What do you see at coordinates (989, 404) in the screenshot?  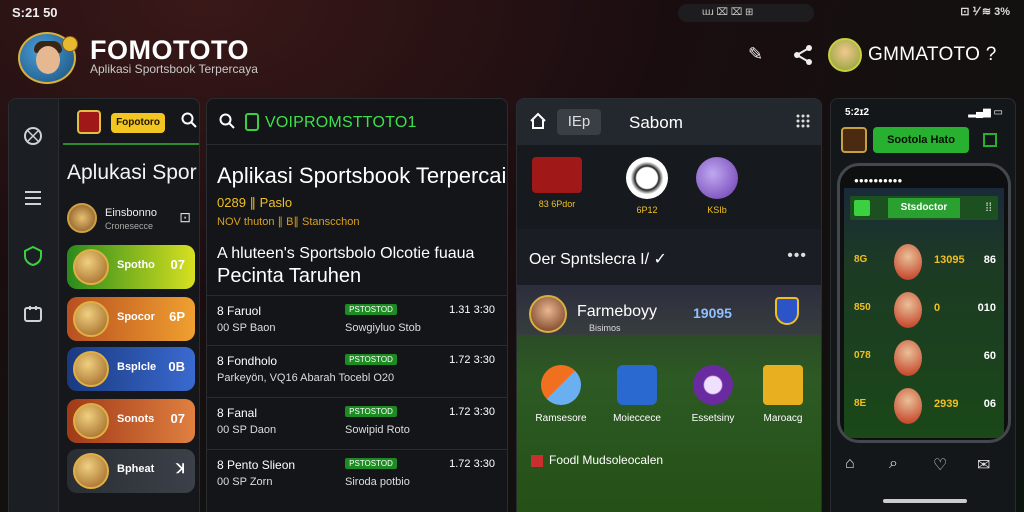 I see `row-score: 06` at bounding box center [989, 404].